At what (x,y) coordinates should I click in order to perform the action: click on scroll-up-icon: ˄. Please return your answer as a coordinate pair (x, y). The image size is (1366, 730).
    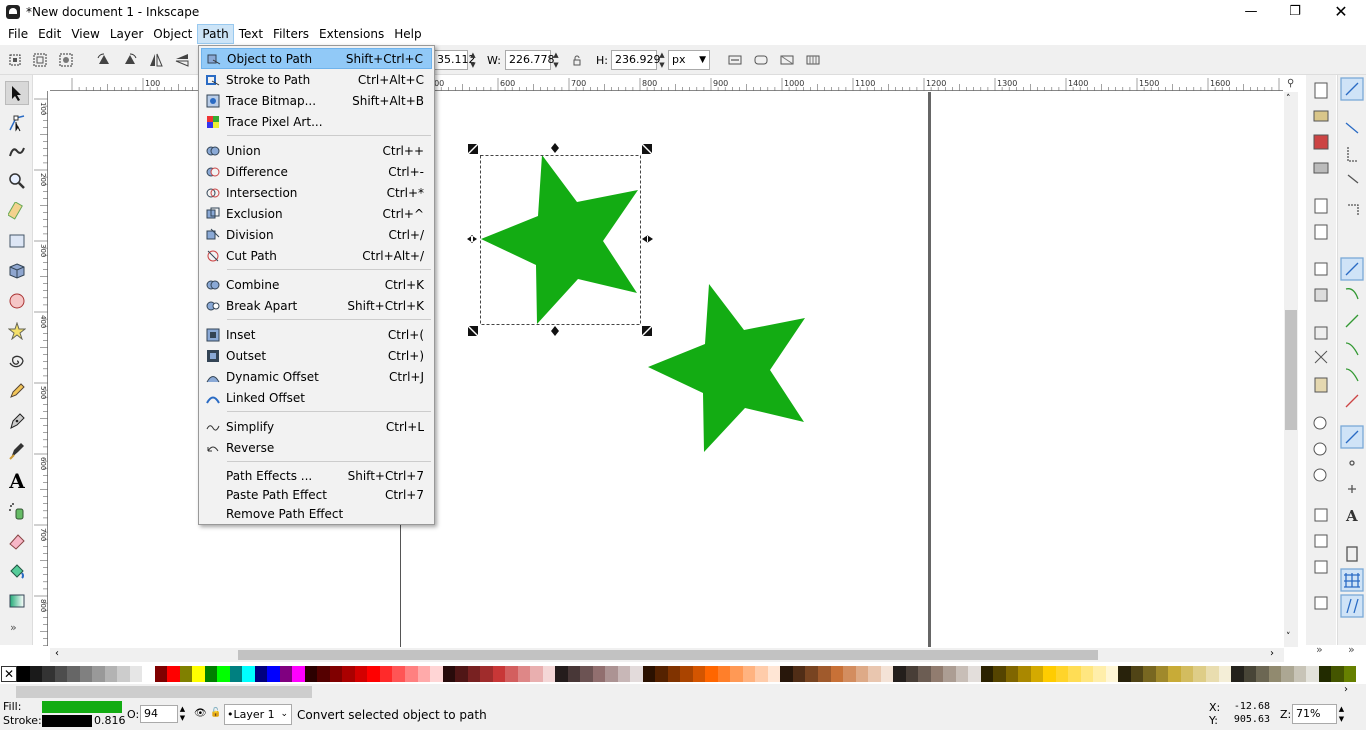
    Looking at the image, I should click on (1288, 99).